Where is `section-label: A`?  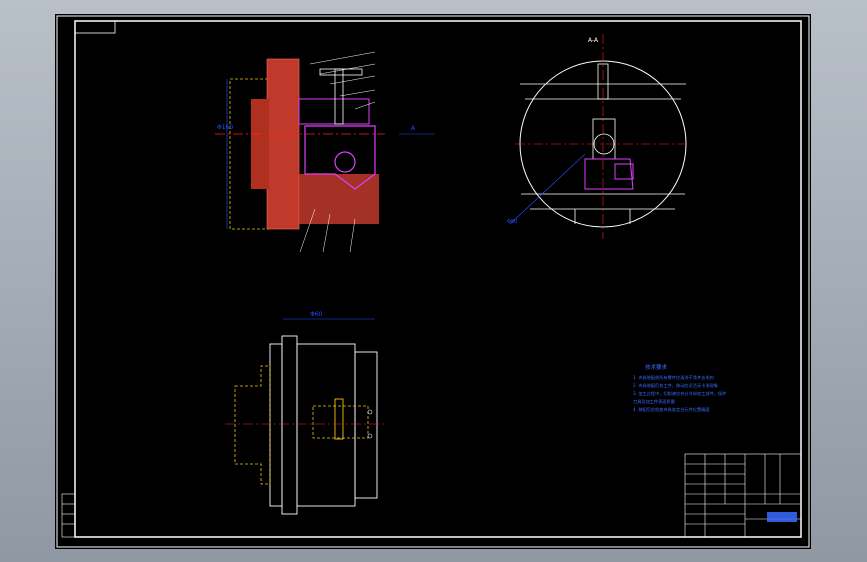 section-label: A is located at coordinates (413, 128).